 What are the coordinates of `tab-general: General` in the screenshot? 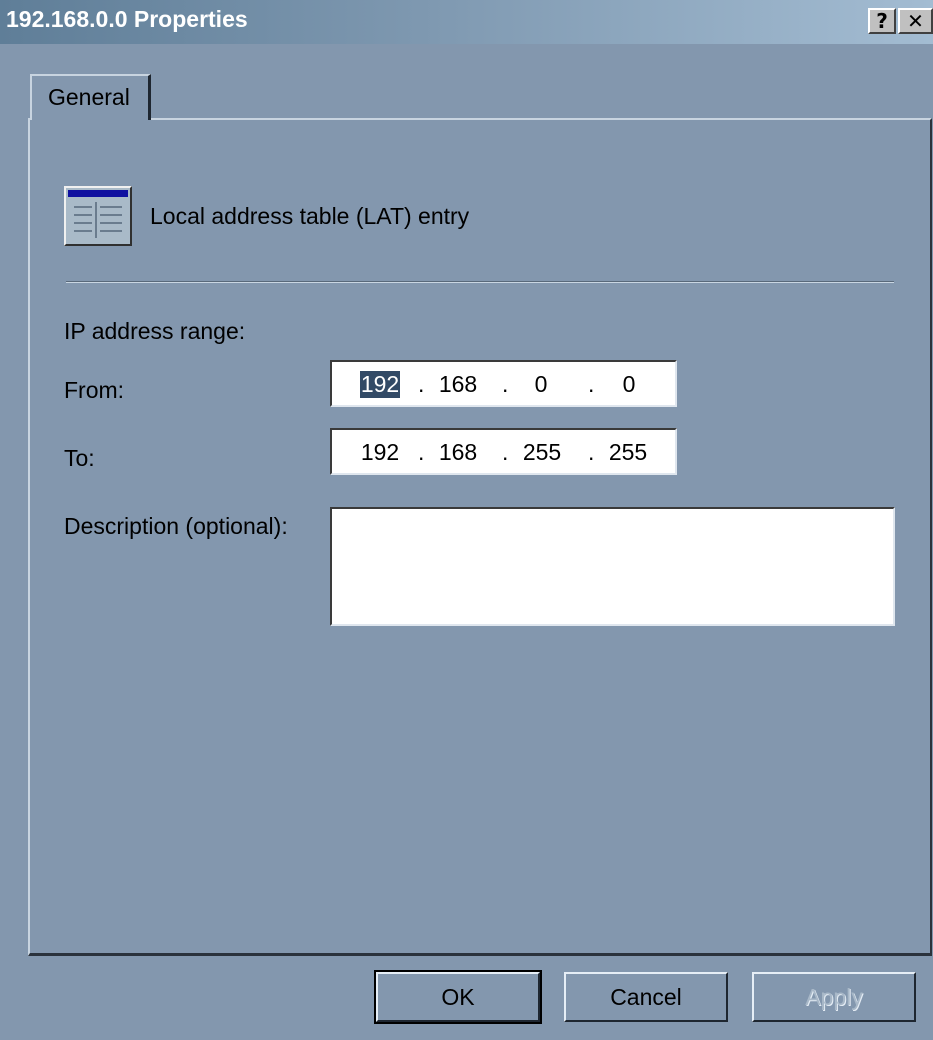 It's located at (90, 97).